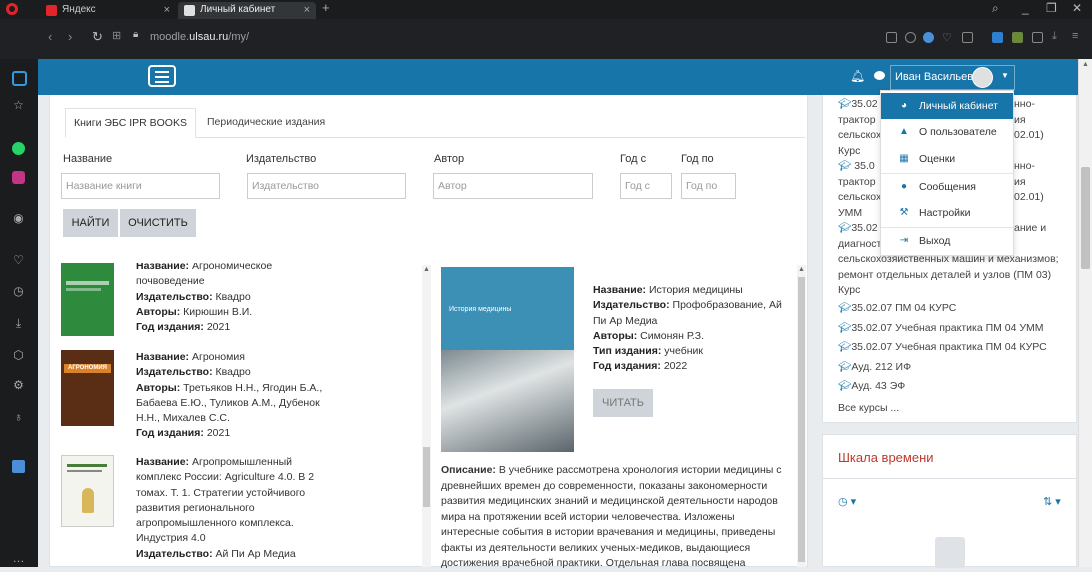 Image resolution: width=1092 pixels, height=572 pixels. What do you see at coordinates (1037, 37) in the screenshot?
I see `cube-icon` at bounding box center [1037, 37].